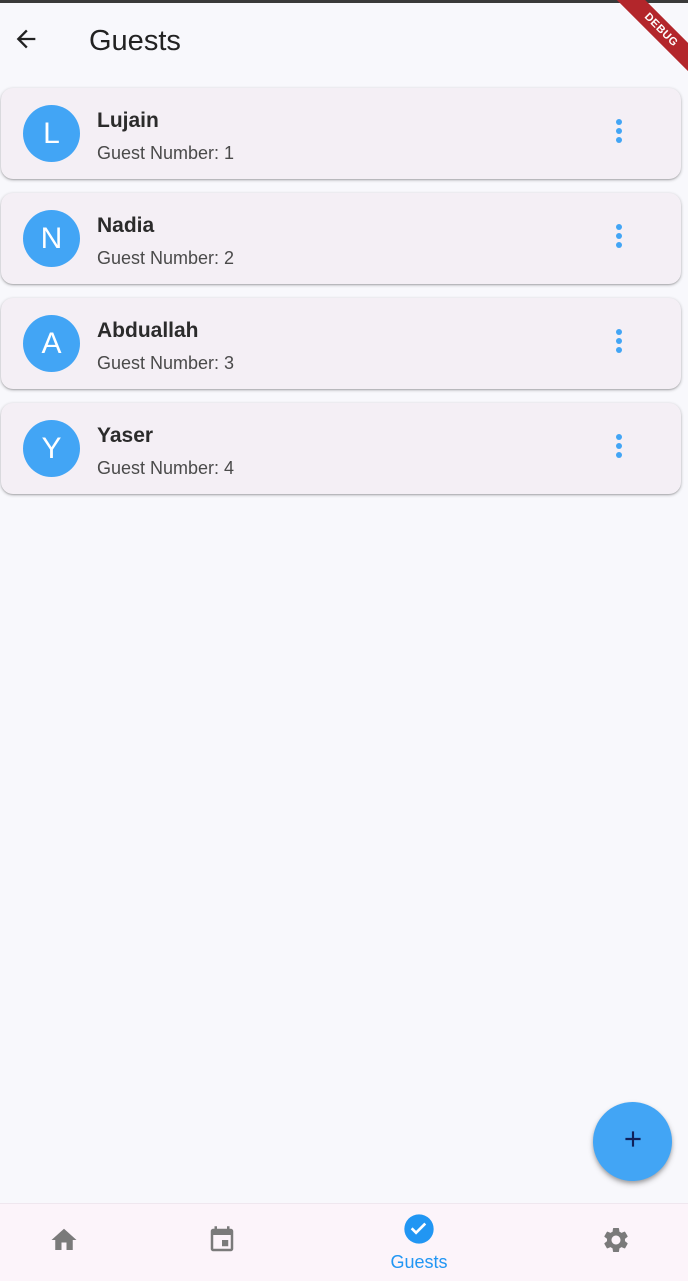 The image size is (688, 1281). I want to click on guest-number: Guest Number: 1, so click(166, 153).